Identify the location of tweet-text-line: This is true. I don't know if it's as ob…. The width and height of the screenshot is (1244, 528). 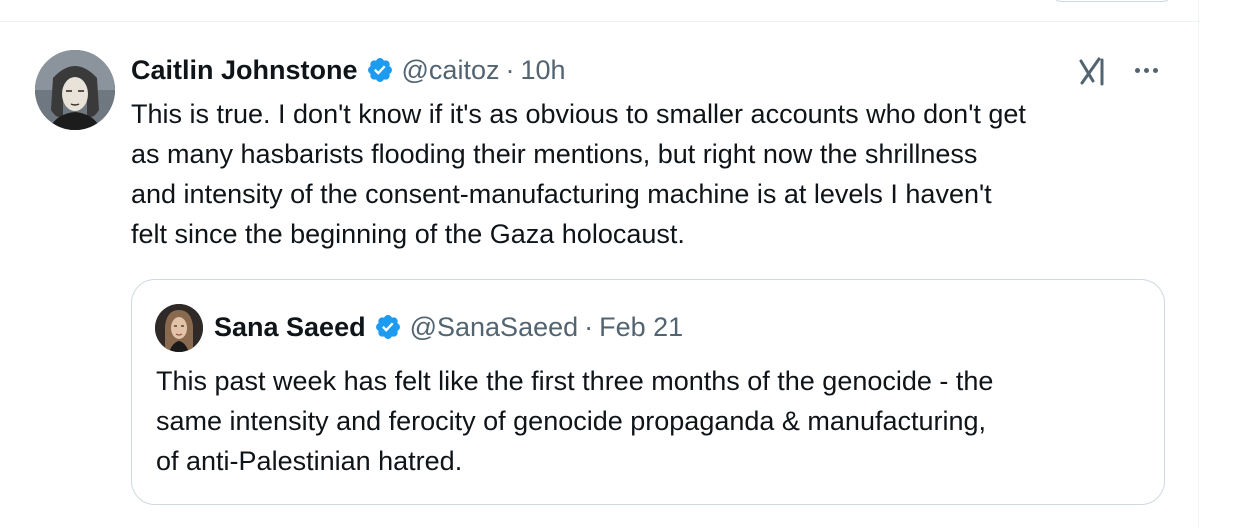
(578, 114).